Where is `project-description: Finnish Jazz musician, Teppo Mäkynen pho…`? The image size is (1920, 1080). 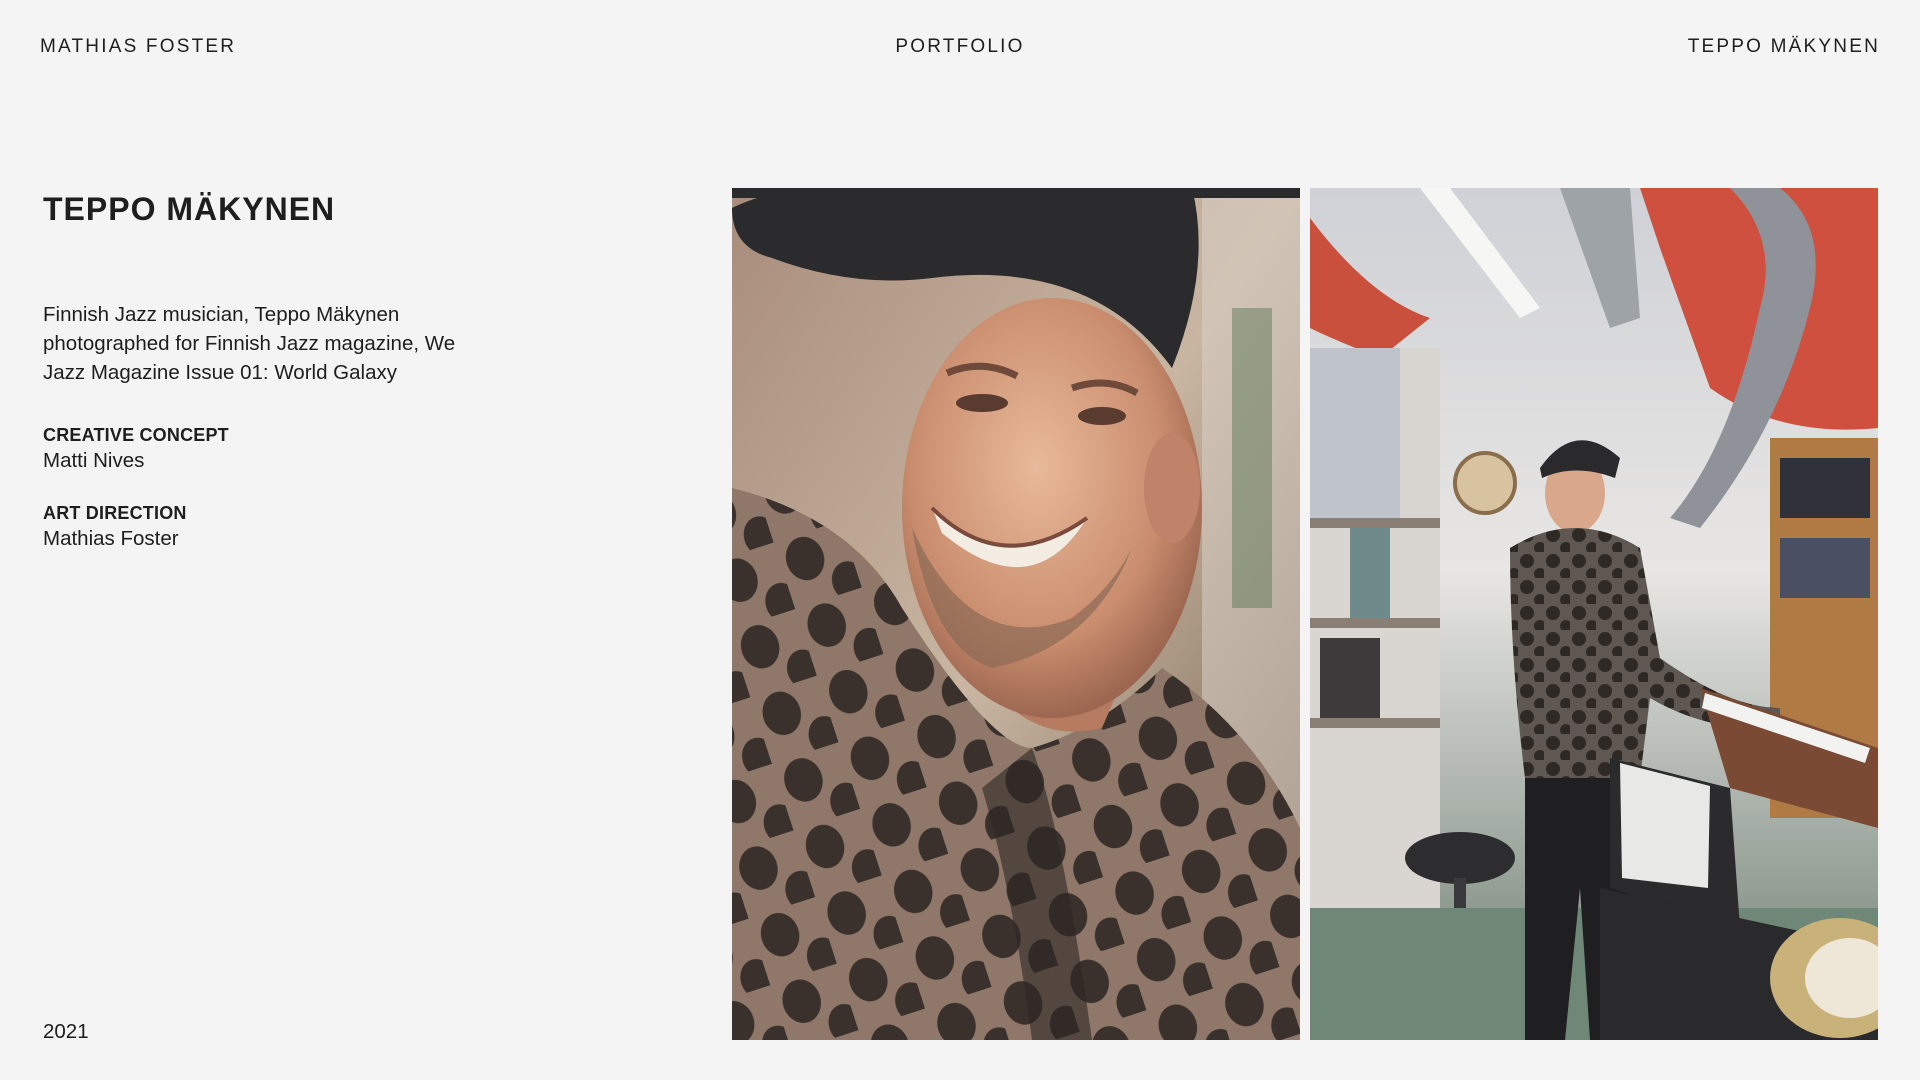
project-description: Finnish Jazz musician, Teppo Mäkynen pho… is located at coordinates (249, 343).